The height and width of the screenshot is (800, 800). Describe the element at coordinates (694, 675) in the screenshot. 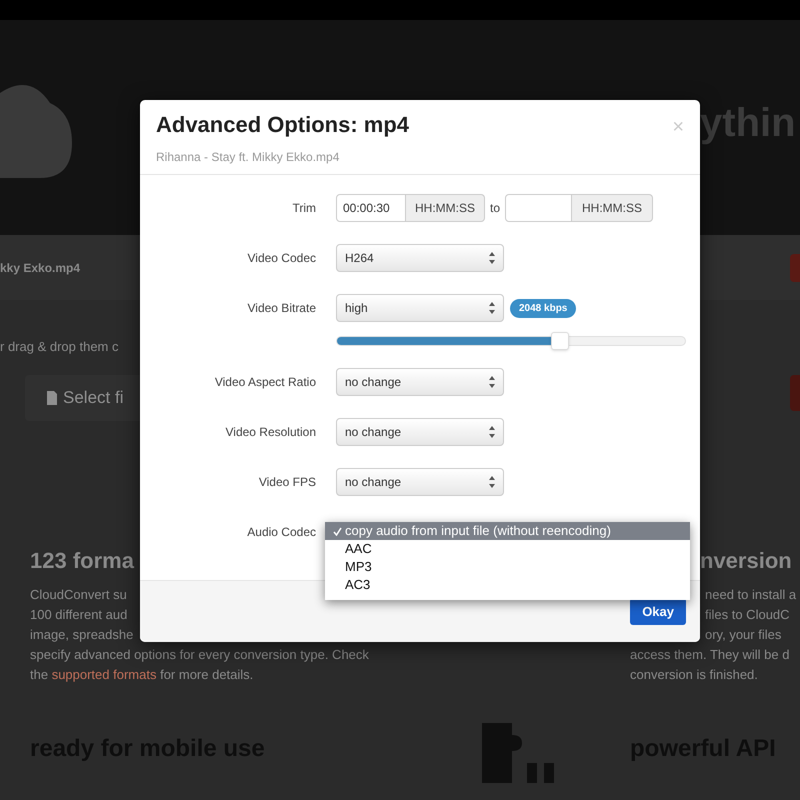

I see `feature-text: conversion is finished.` at that location.